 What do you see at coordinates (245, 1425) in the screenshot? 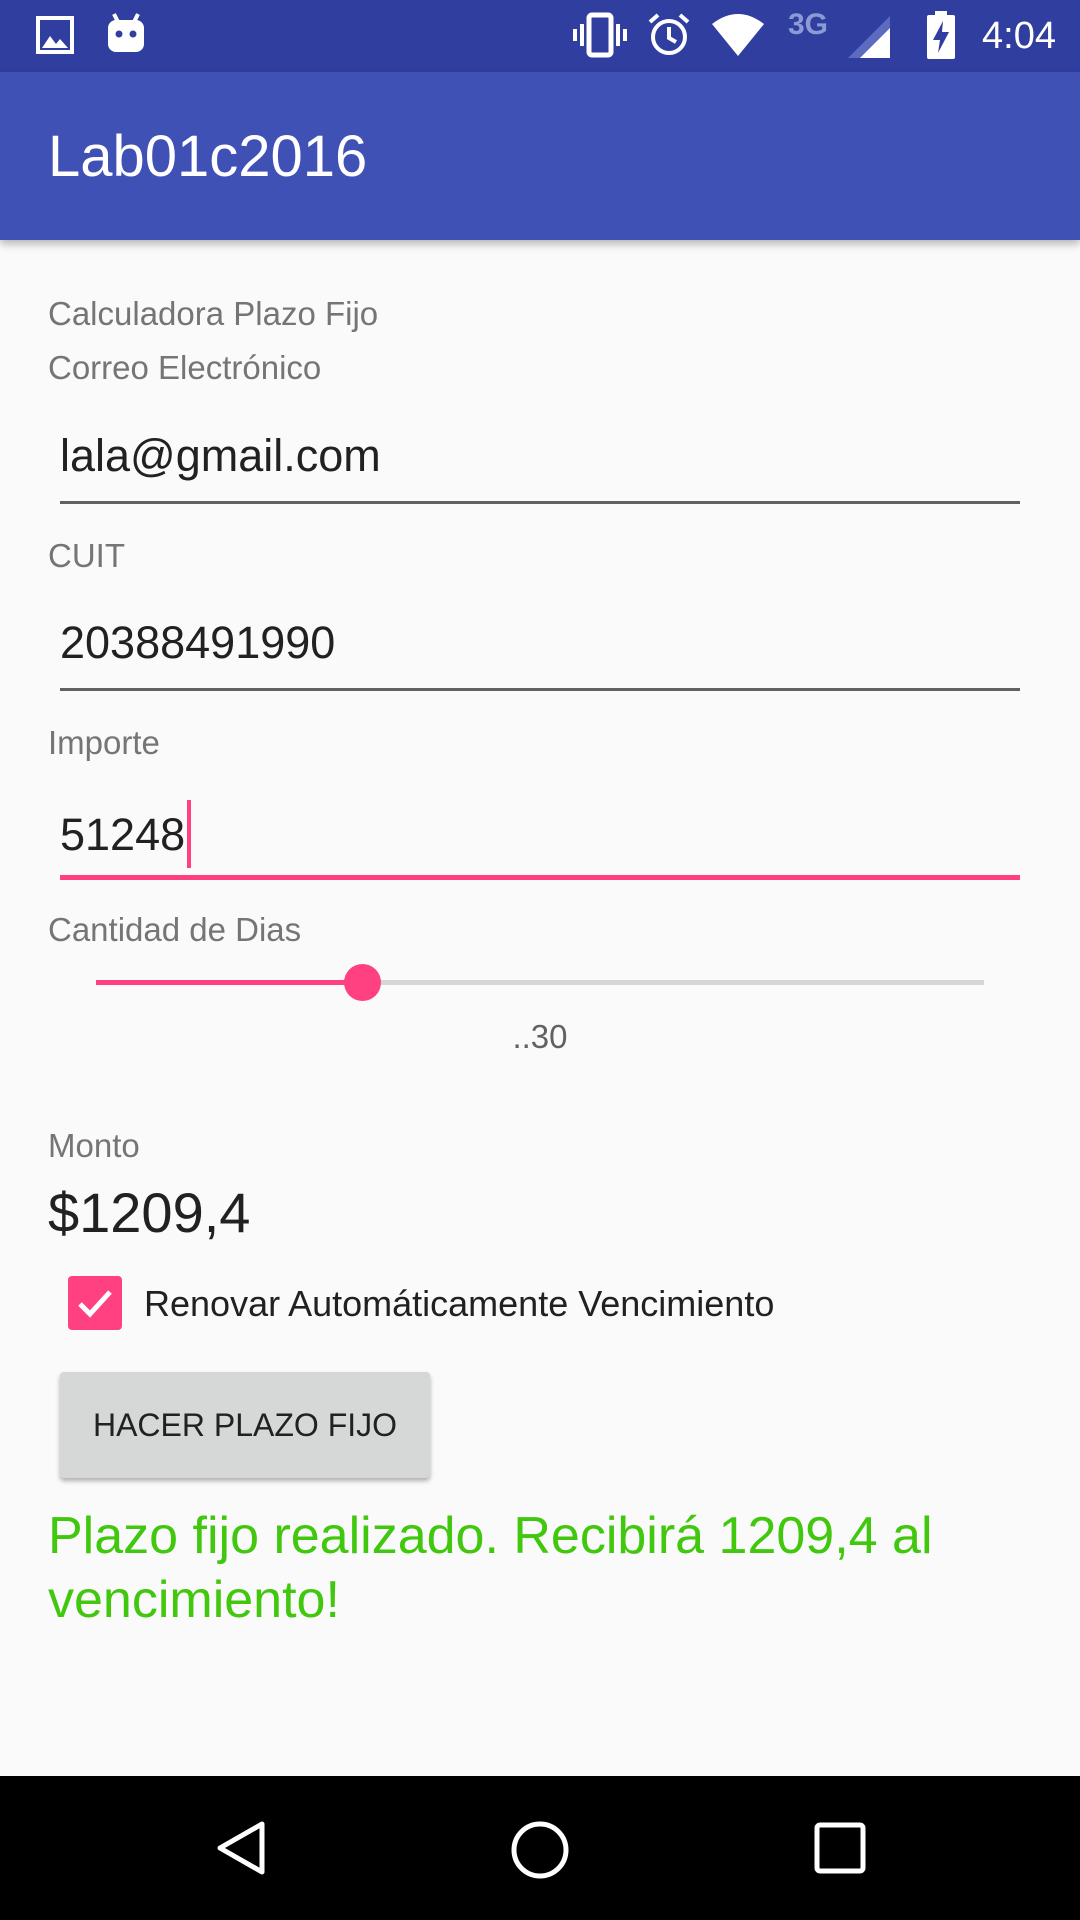
I see `hacer-plazo-fijo-button: HACER PLAZO FIJO` at bounding box center [245, 1425].